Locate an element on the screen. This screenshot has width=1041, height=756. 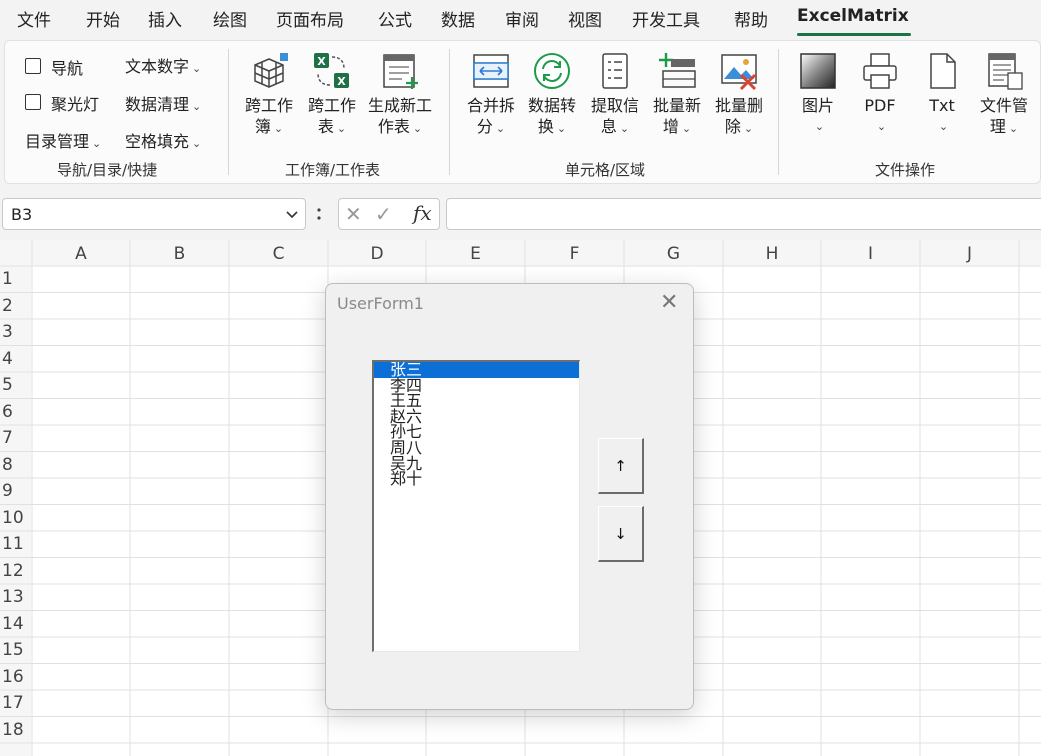
toc-manage-button: 目录管理 ⌄ is located at coordinates (63, 140).